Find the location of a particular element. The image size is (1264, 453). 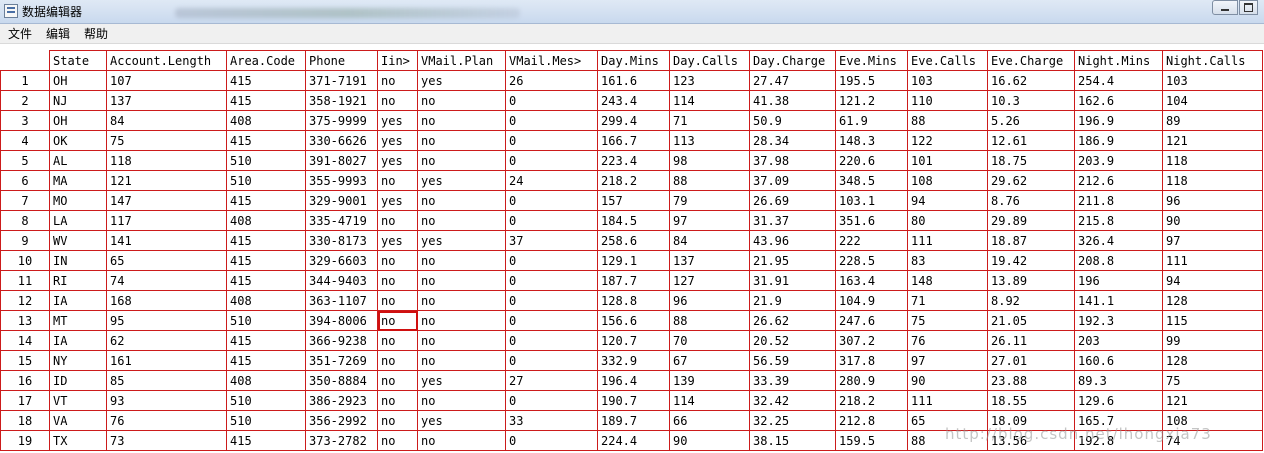

table-cell: 115 is located at coordinates (1212, 320).